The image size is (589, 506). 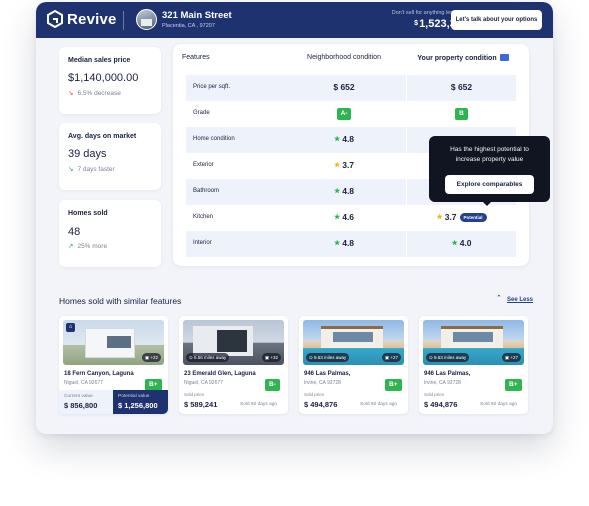 I want to click on arrow-up-green-icon: ↗, so click(x=71, y=246).